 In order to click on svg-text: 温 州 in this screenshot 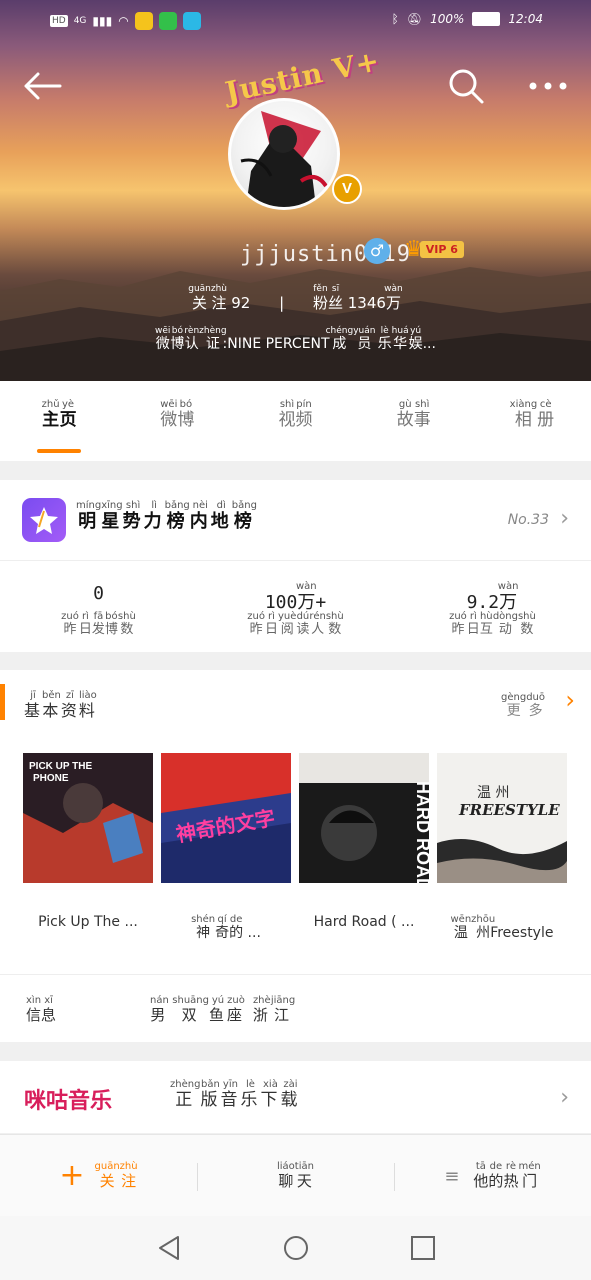, I will do `click(493, 793)`.